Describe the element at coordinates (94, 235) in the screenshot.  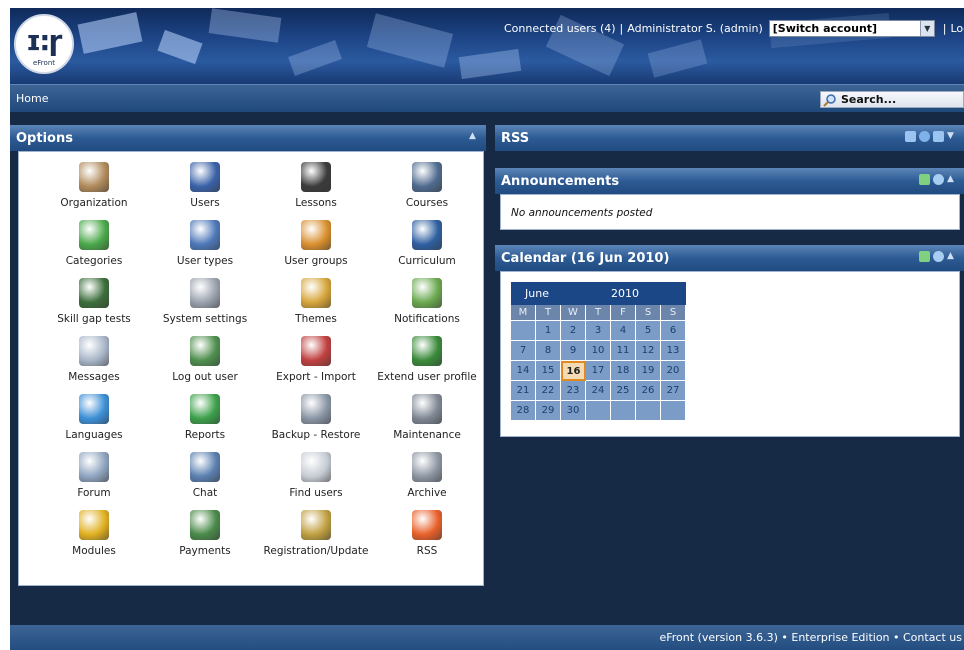
I see `categories-icon` at that location.